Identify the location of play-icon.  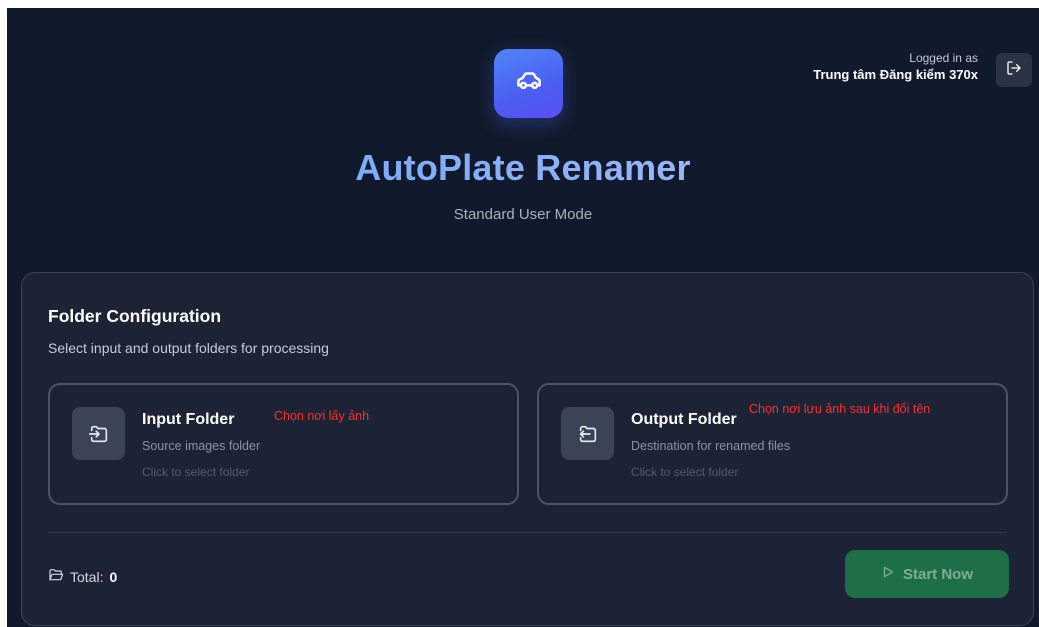
(888, 574).